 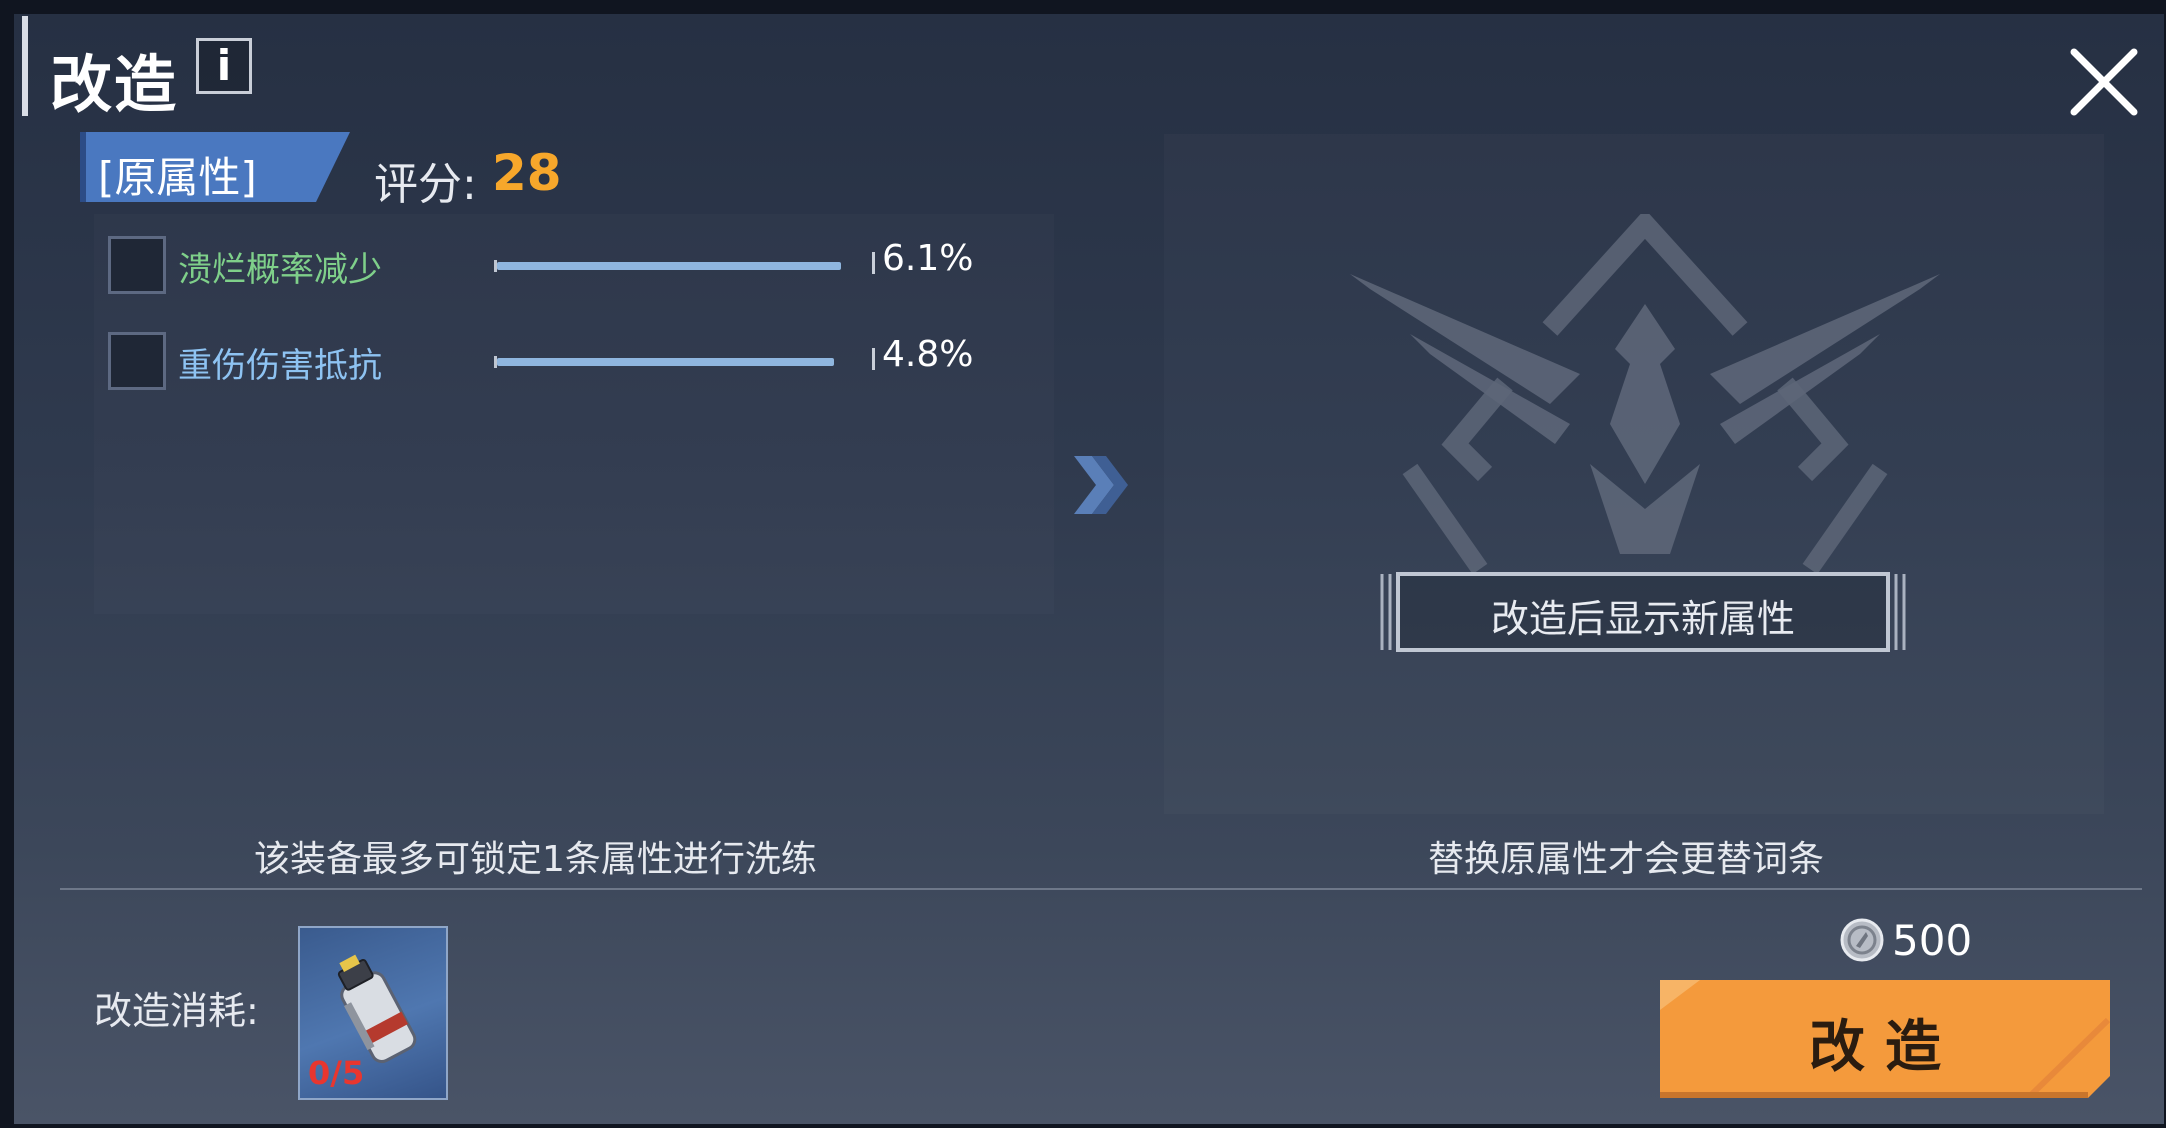 I want to click on reforge-button-label: 改造, so click(x=1885, y=1047).